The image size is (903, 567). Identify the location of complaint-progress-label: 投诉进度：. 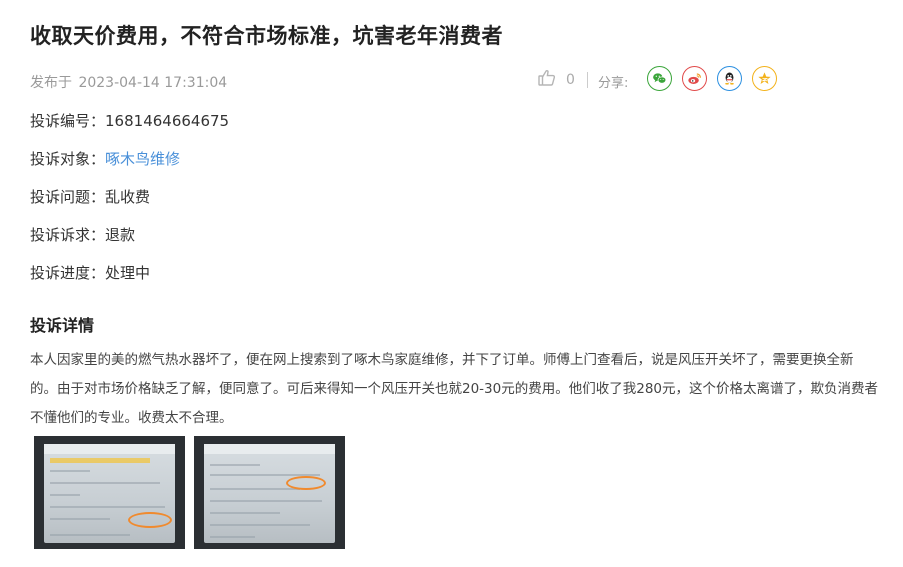
(68, 273).